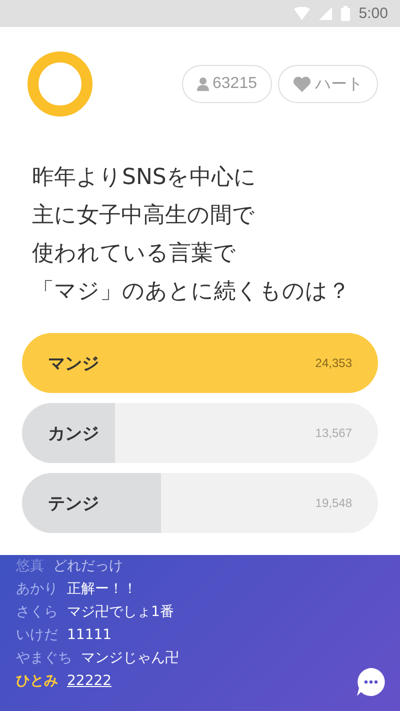  Describe the element at coordinates (44, 658) in the screenshot. I see `chat-username: やまぐち` at that location.